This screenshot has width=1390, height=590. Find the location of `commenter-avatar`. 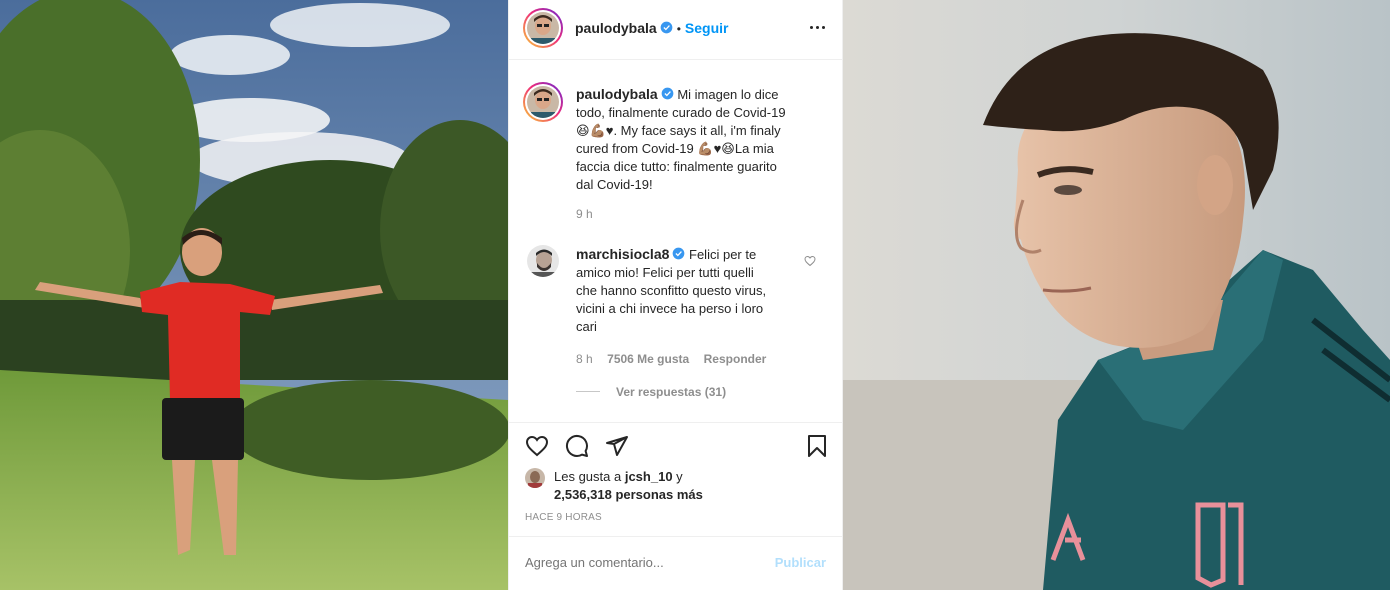

commenter-avatar is located at coordinates (543, 261).